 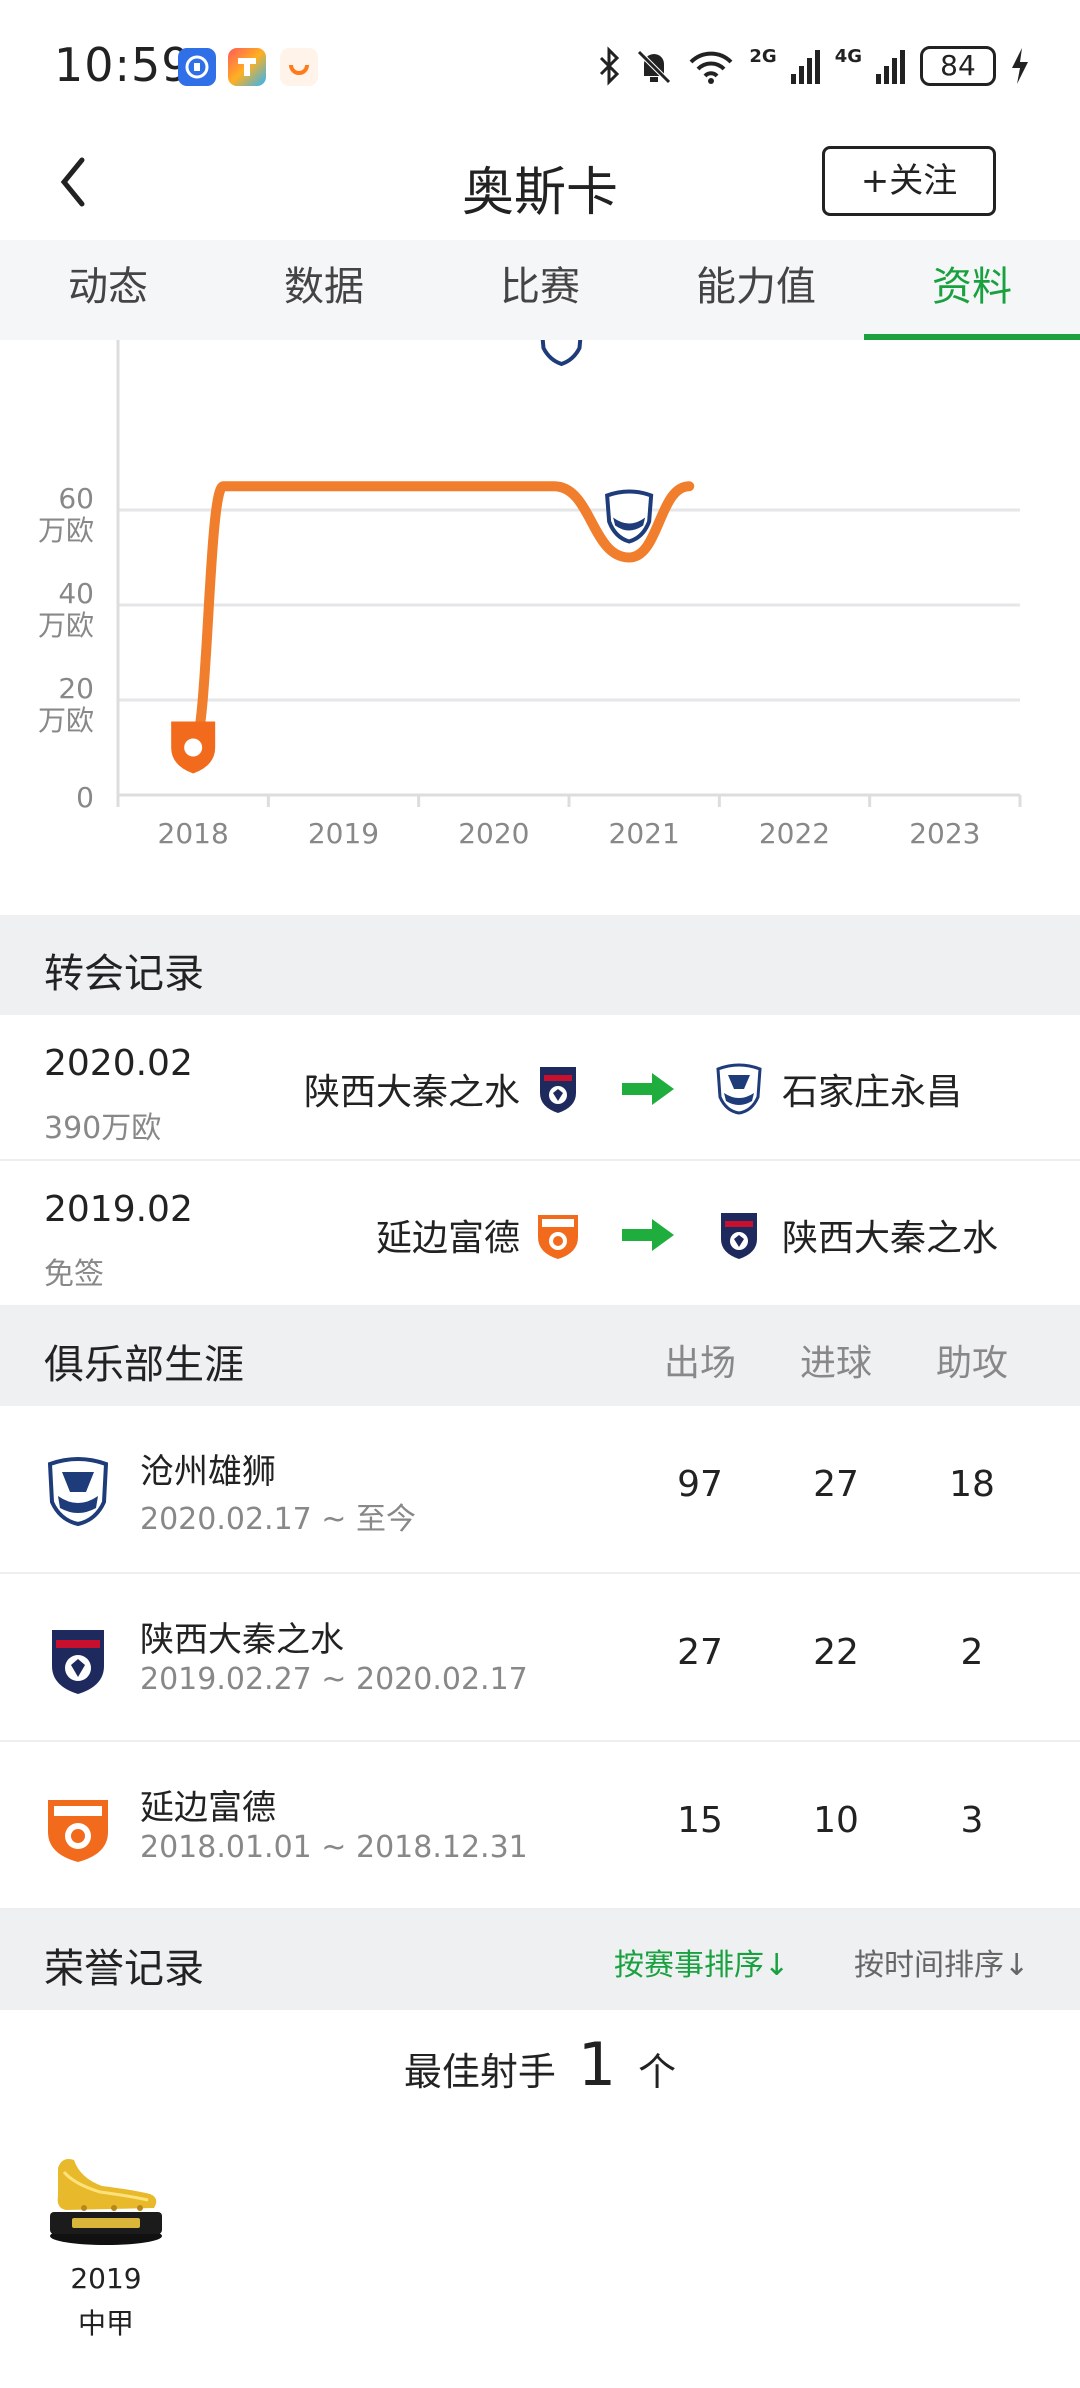 What do you see at coordinates (108, 290) in the screenshot?
I see `tab-news: 动态` at bounding box center [108, 290].